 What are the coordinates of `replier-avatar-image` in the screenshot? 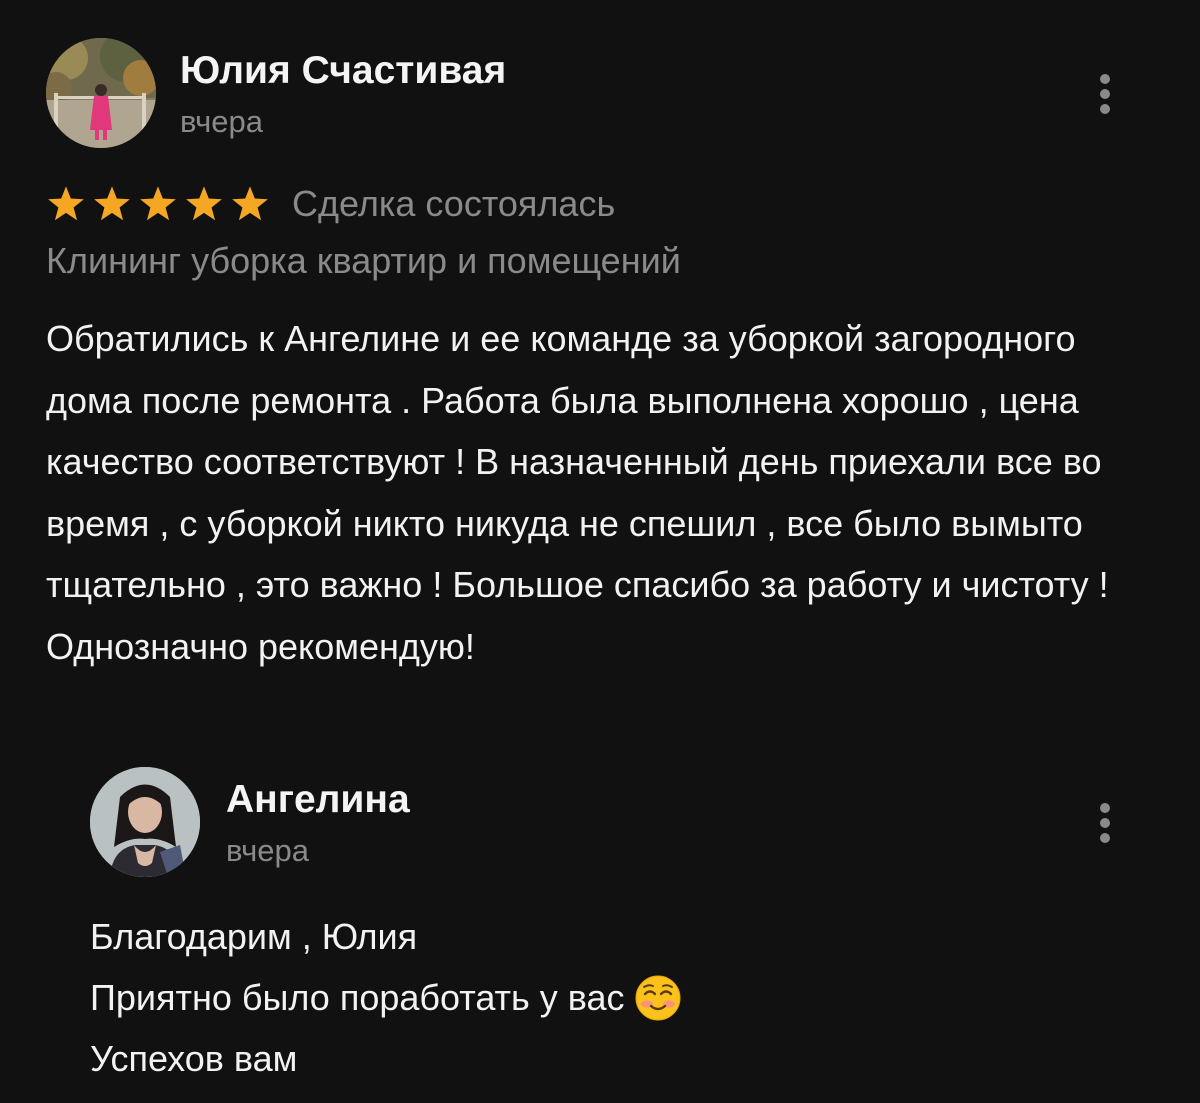 It's located at (145, 822).